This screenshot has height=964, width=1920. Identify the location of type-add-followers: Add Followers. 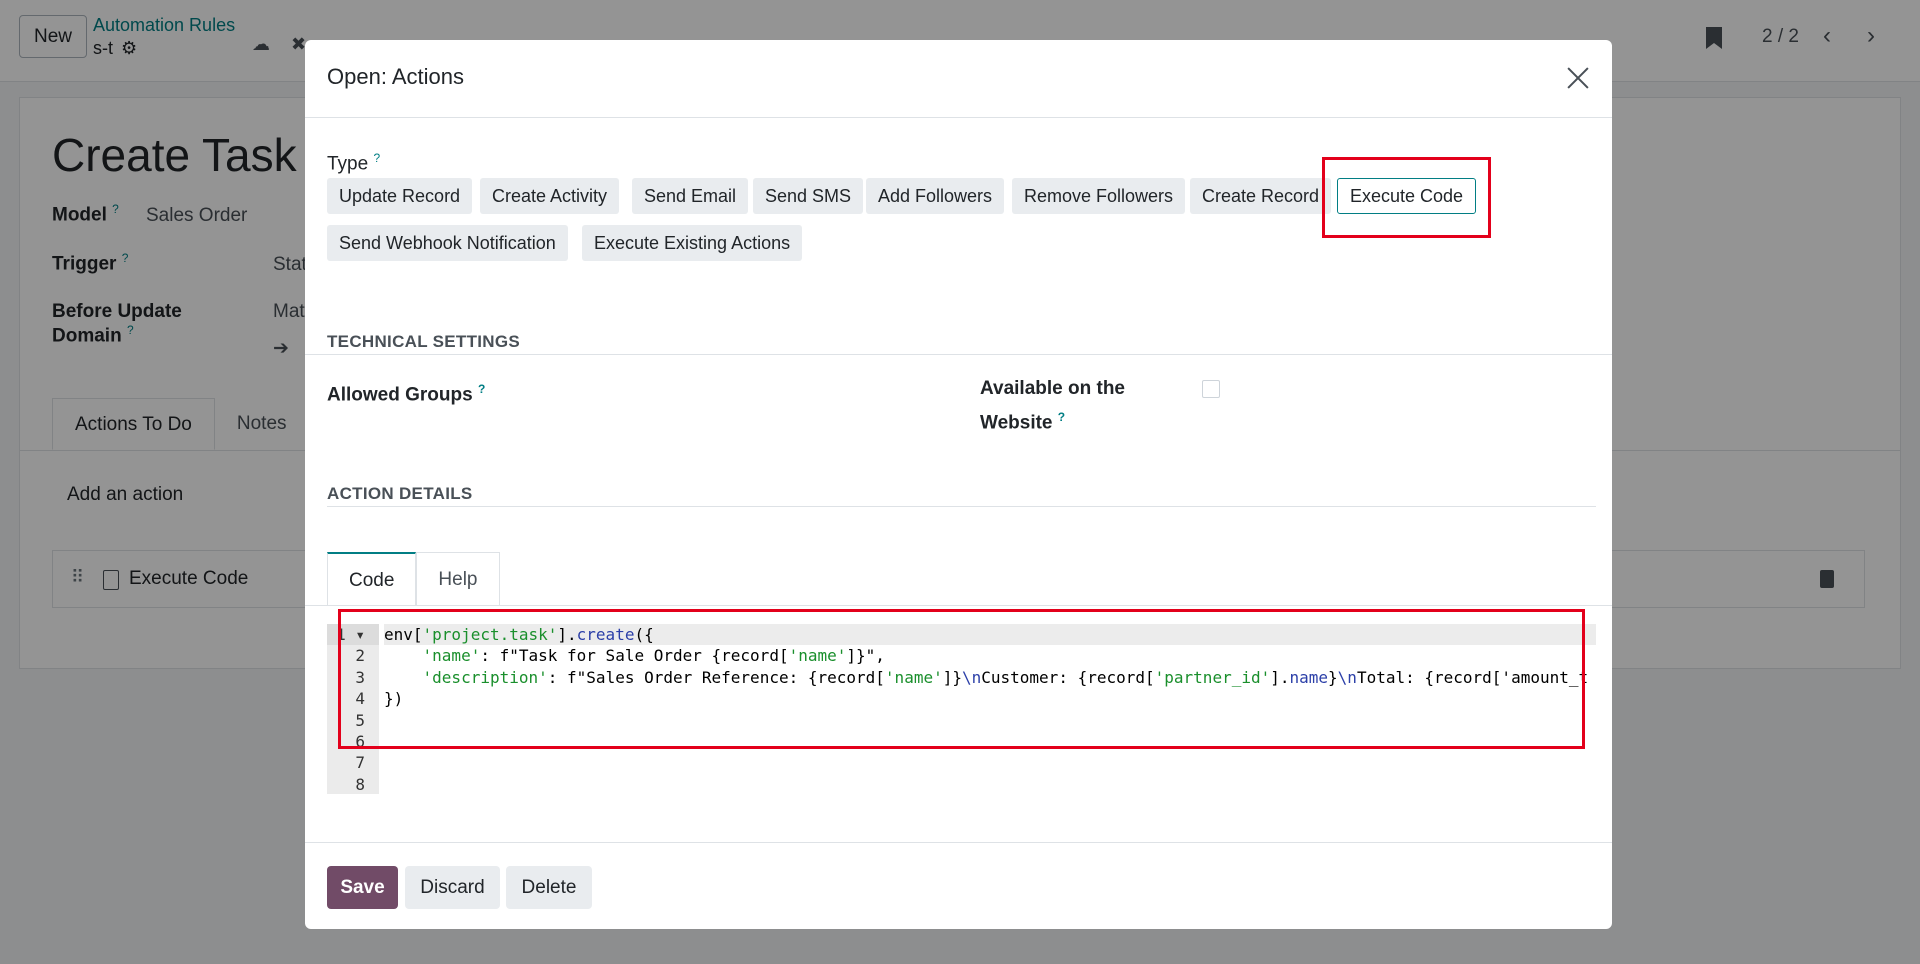
(935, 196).